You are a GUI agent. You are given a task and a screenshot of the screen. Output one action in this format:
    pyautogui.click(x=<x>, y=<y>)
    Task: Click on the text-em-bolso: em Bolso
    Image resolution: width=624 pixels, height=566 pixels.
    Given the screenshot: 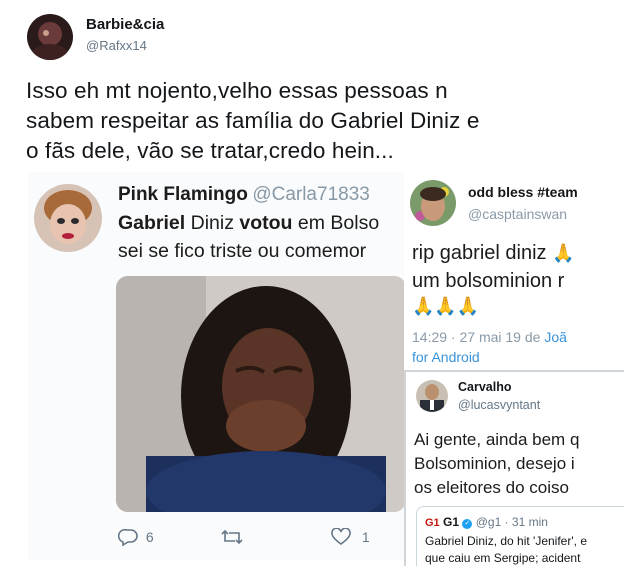 What is the action you would take?
    pyautogui.click(x=336, y=223)
    